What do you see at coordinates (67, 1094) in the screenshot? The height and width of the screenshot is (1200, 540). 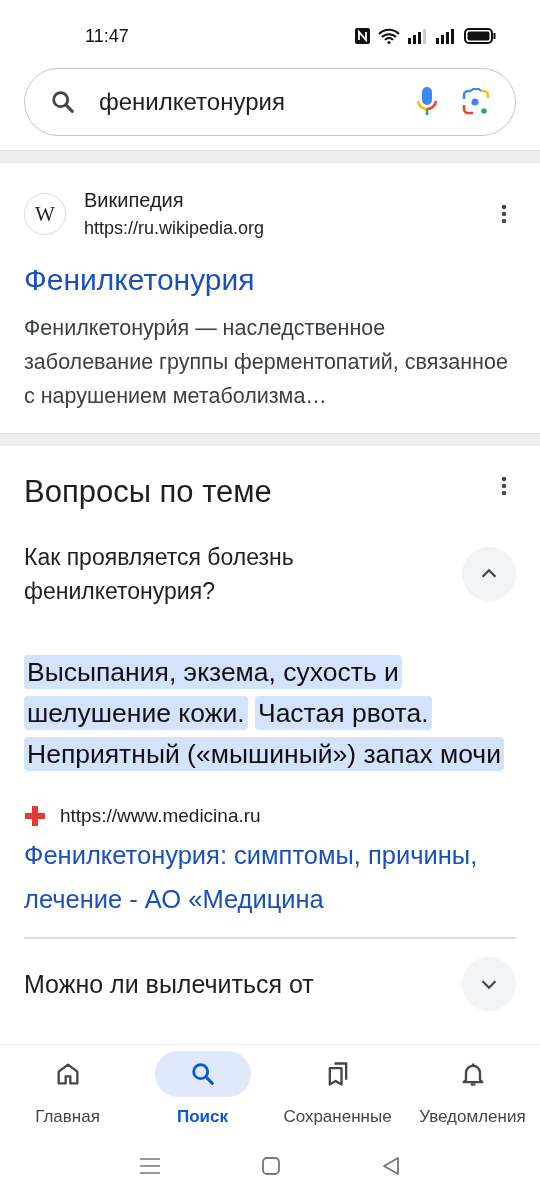 I see `nav-tab: Главная` at bounding box center [67, 1094].